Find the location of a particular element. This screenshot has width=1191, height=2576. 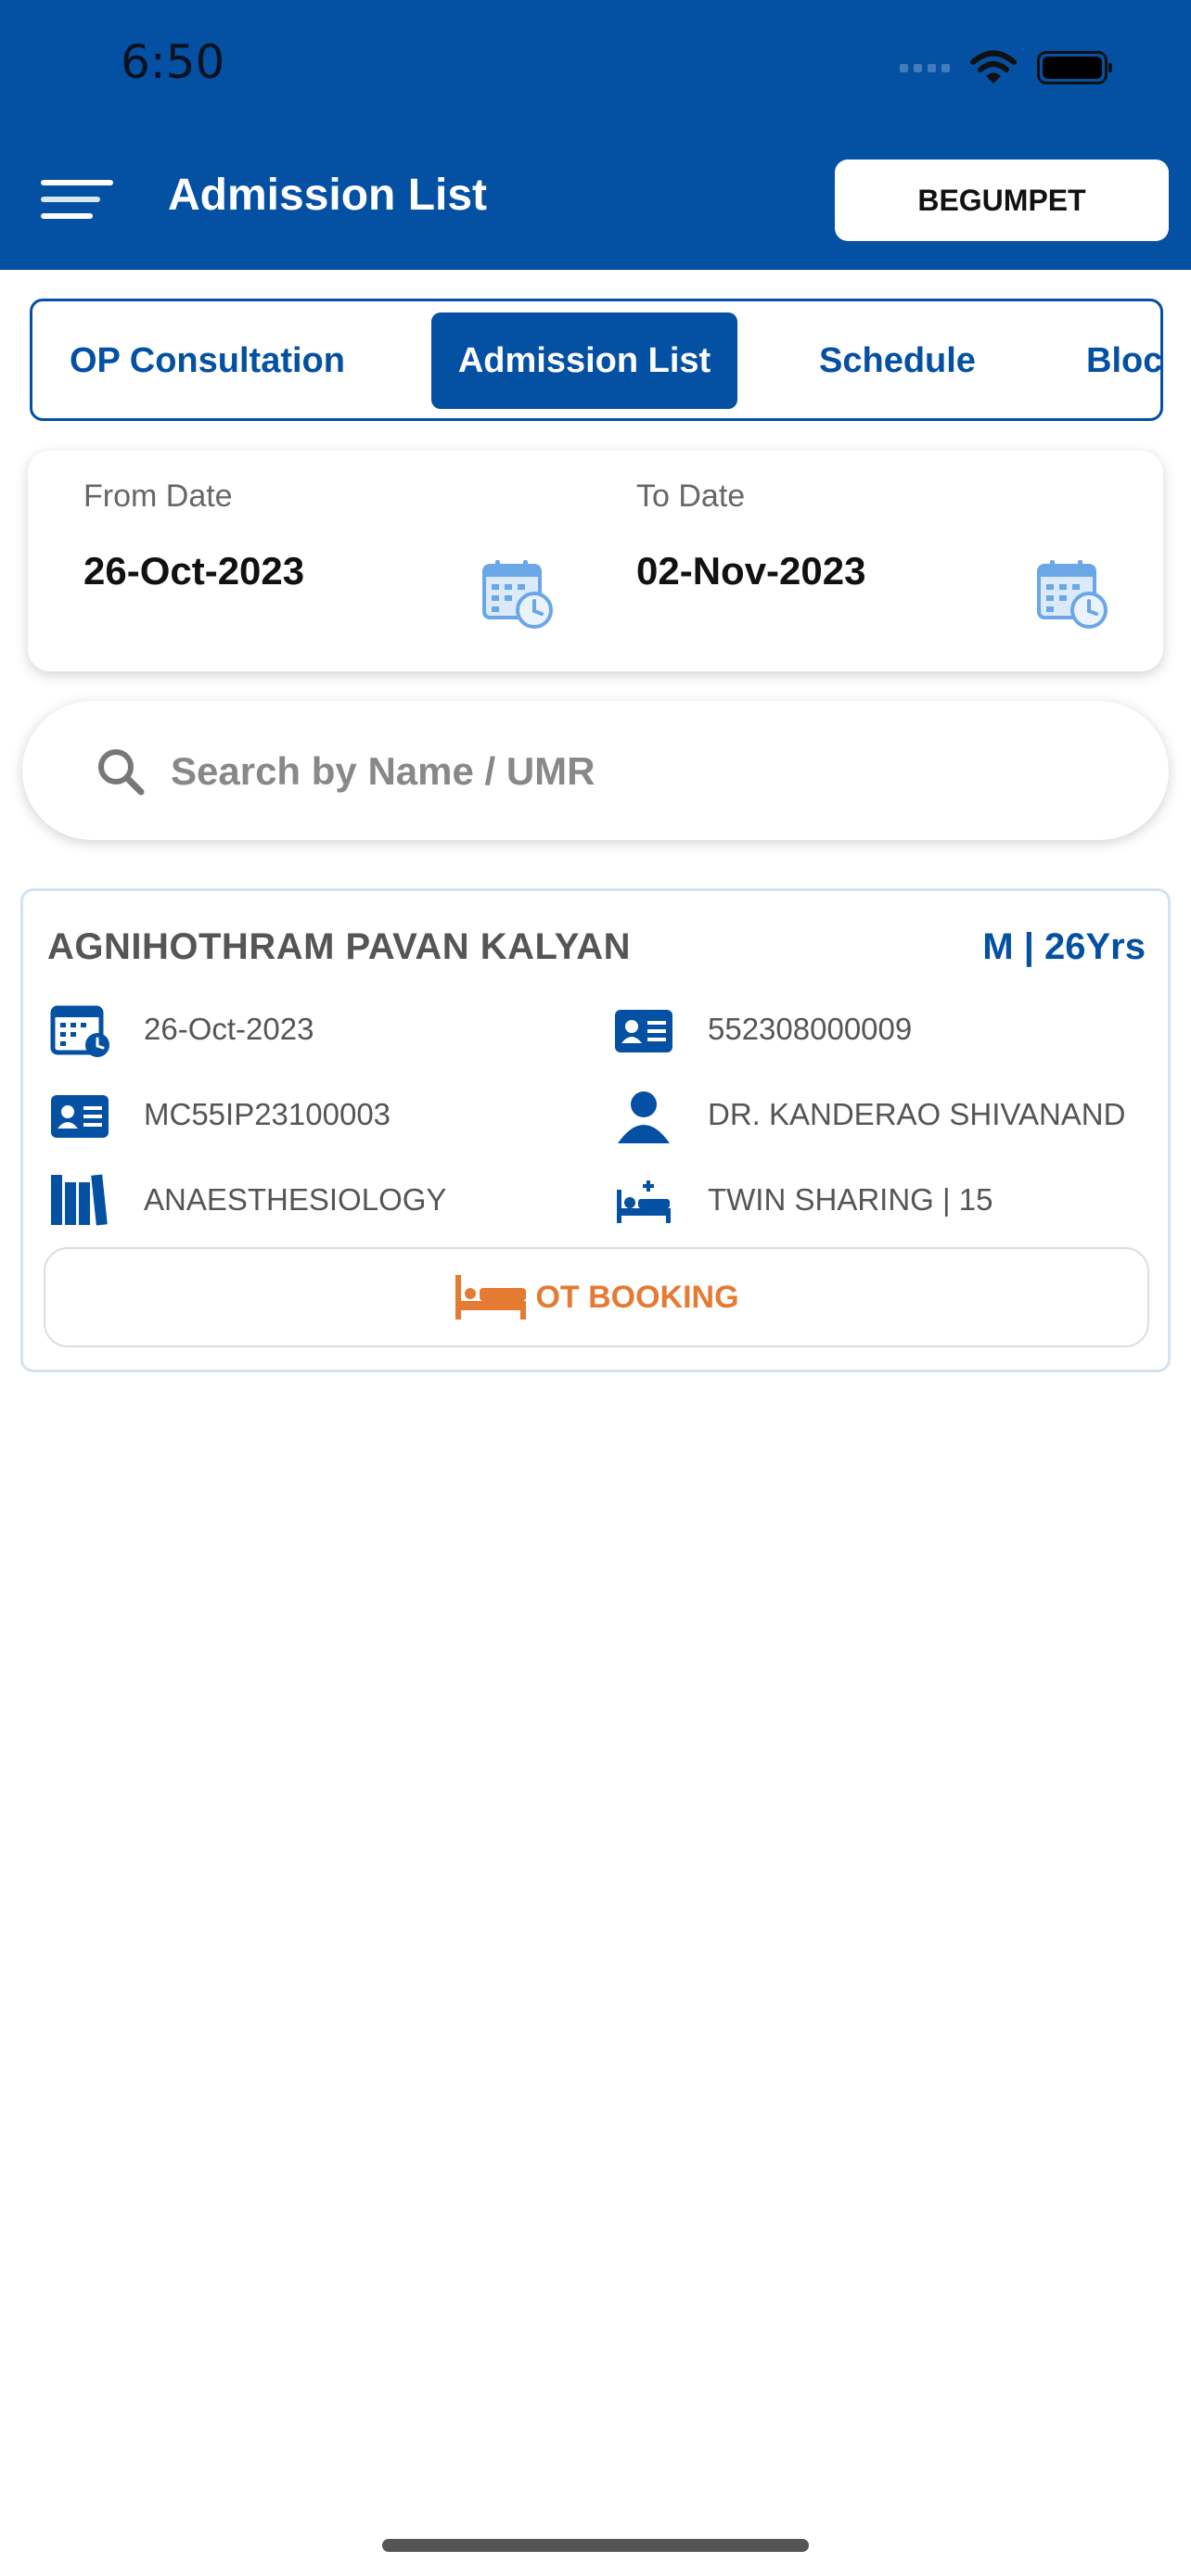

umr-number: 552308000009 is located at coordinates (810, 1029).